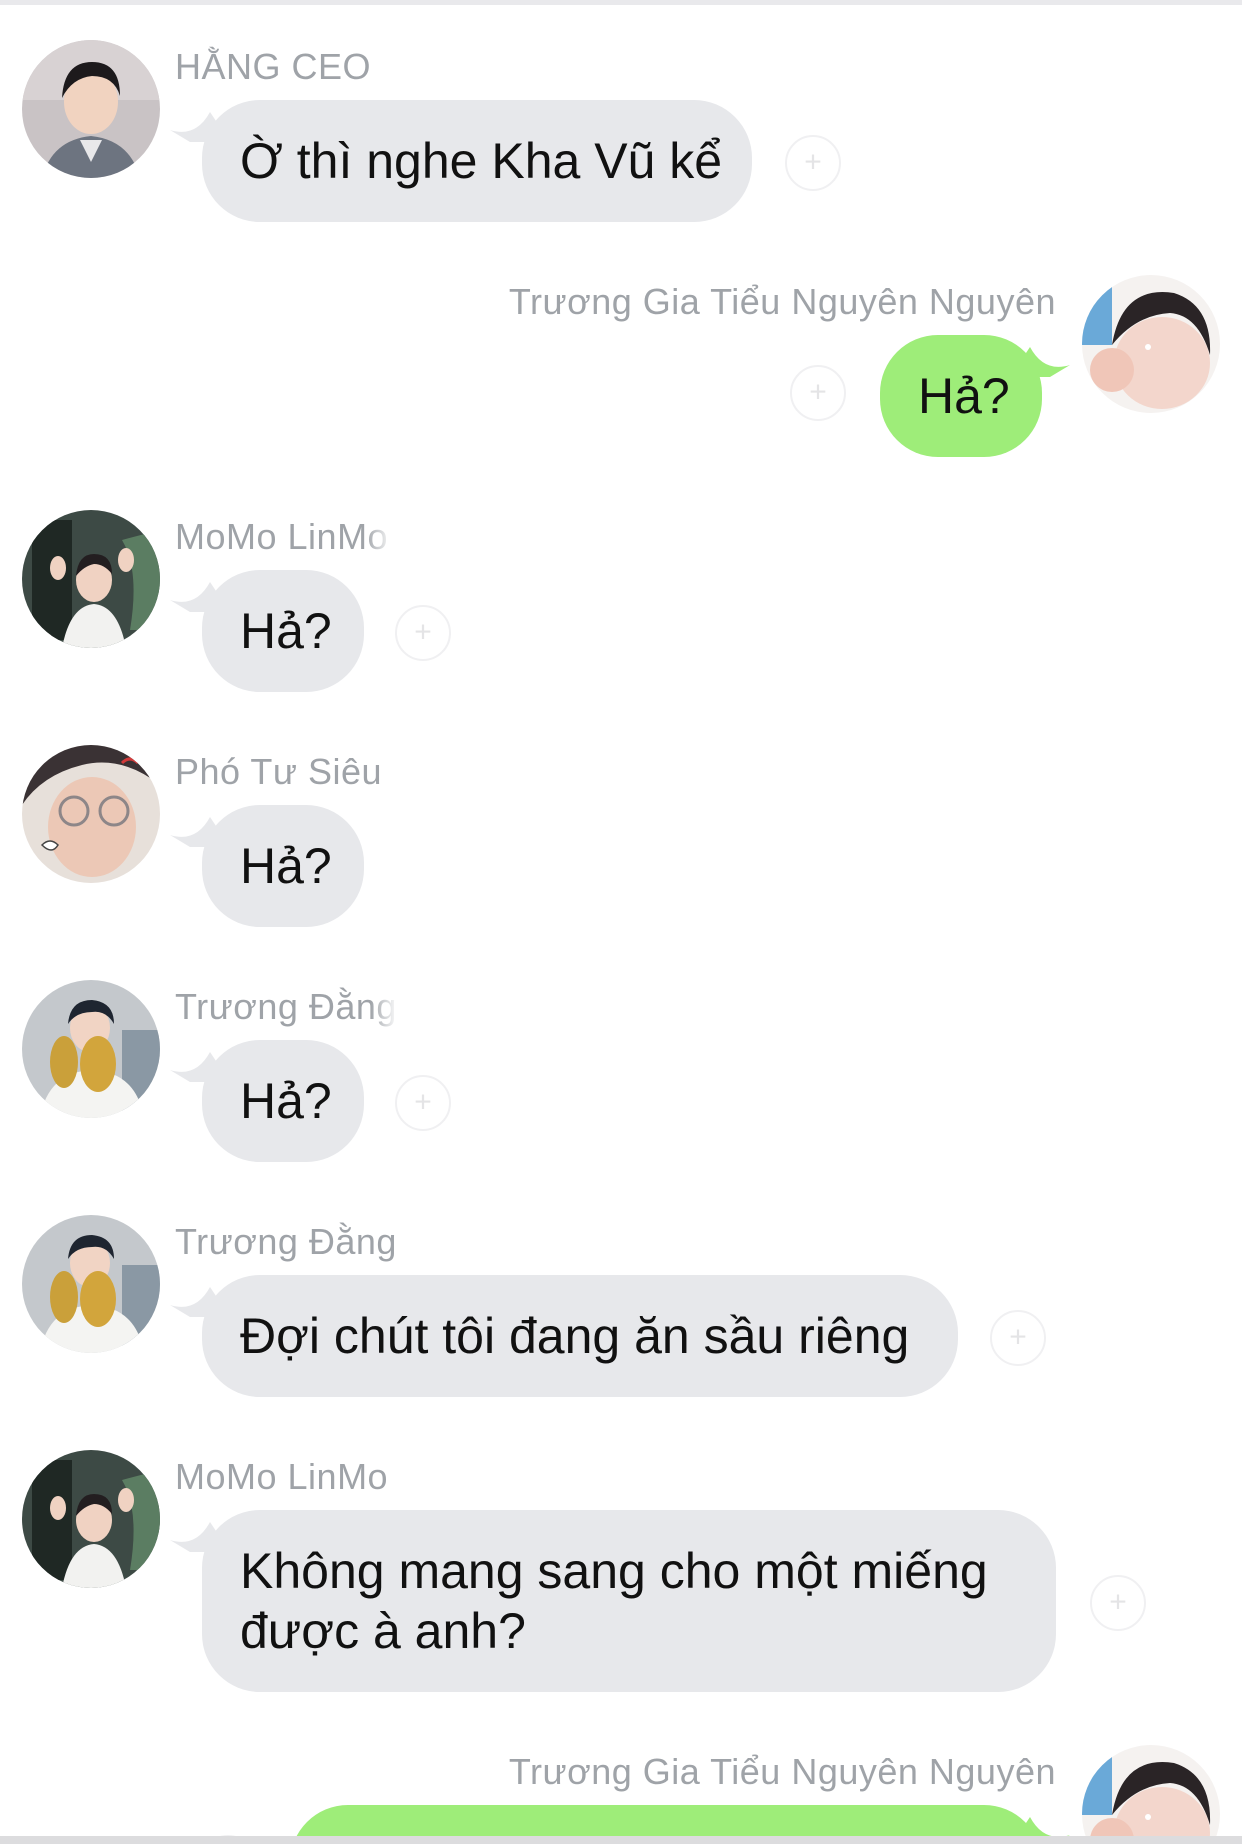  Describe the element at coordinates (621, 840) in the screenshot. I see `message-row: Phó Tư Siêu Hả?` at that location.